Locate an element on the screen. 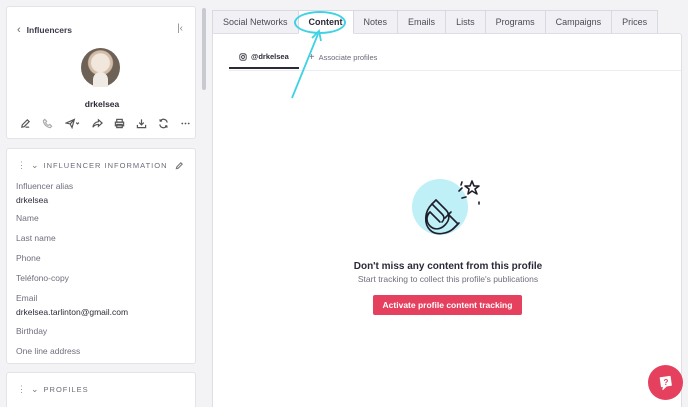  tab-prices: Prices is located at coordinates (635, 22).